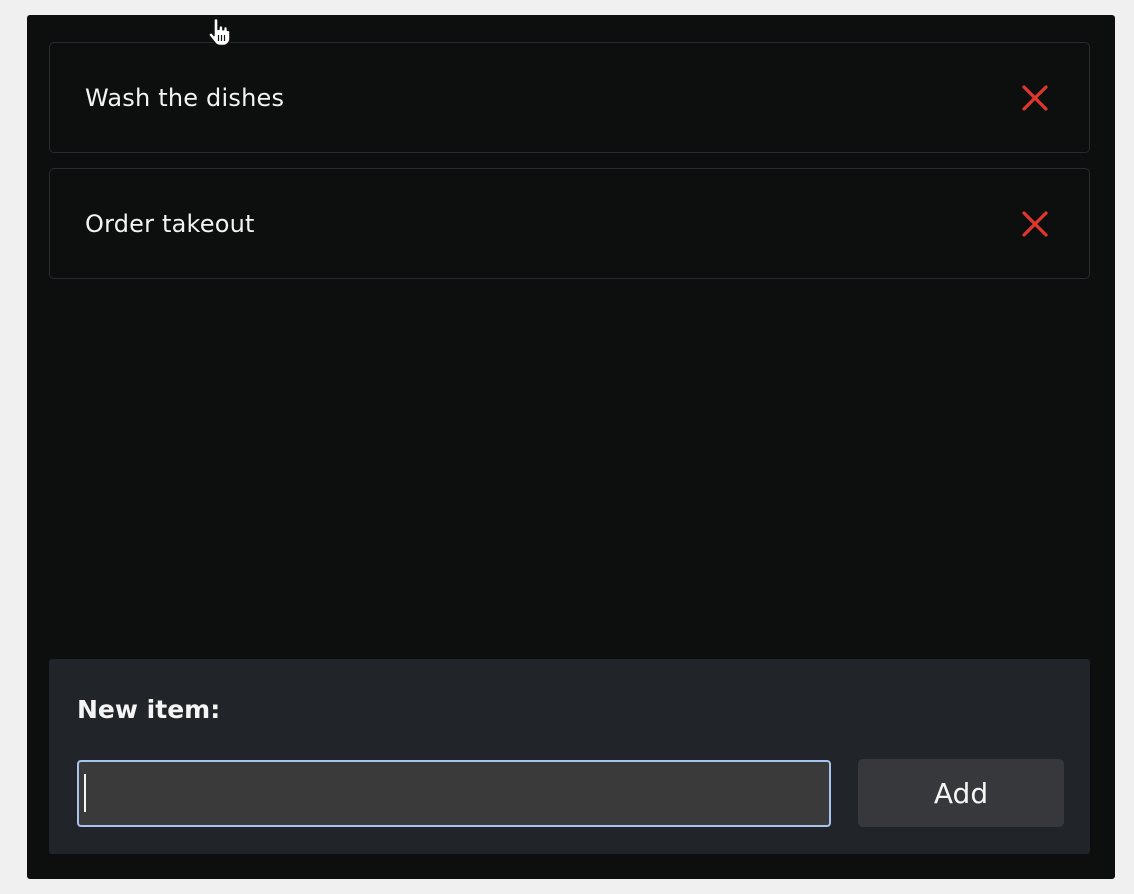 The height and width of the screenshot is (894, 1134). What do you see at coordinates (85, 793) in the screenshot?
I see `text-caret` at bounding box center [85, 793].